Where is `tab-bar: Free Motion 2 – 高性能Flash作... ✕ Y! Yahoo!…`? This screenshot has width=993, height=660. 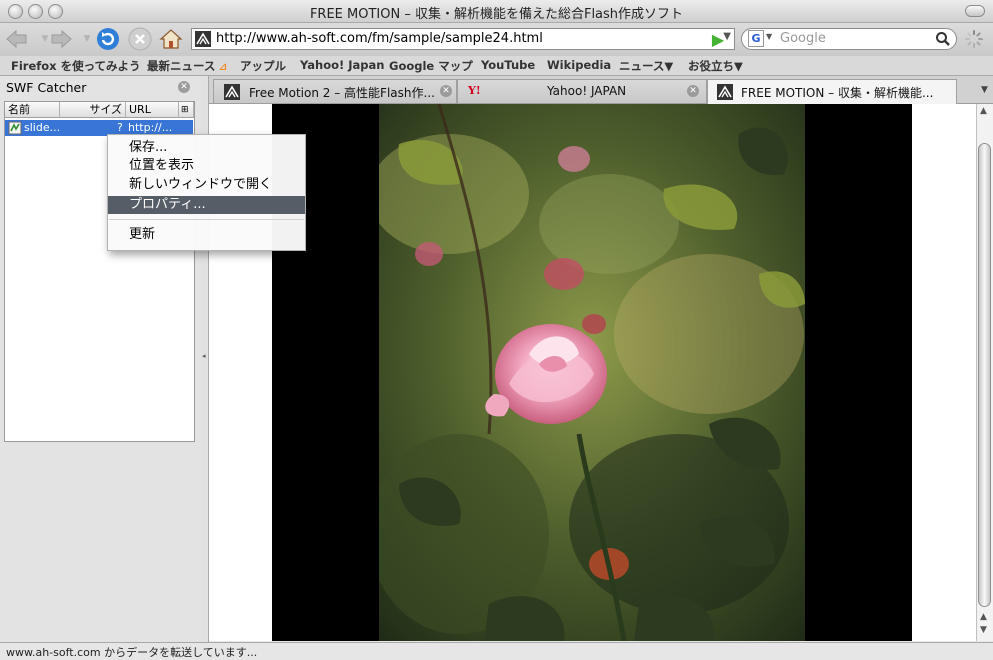
tab-bar: Free Motion 2 – 高性能Flash作... ✕ Y! Yahoo!… is located at coordinates (601, 90).